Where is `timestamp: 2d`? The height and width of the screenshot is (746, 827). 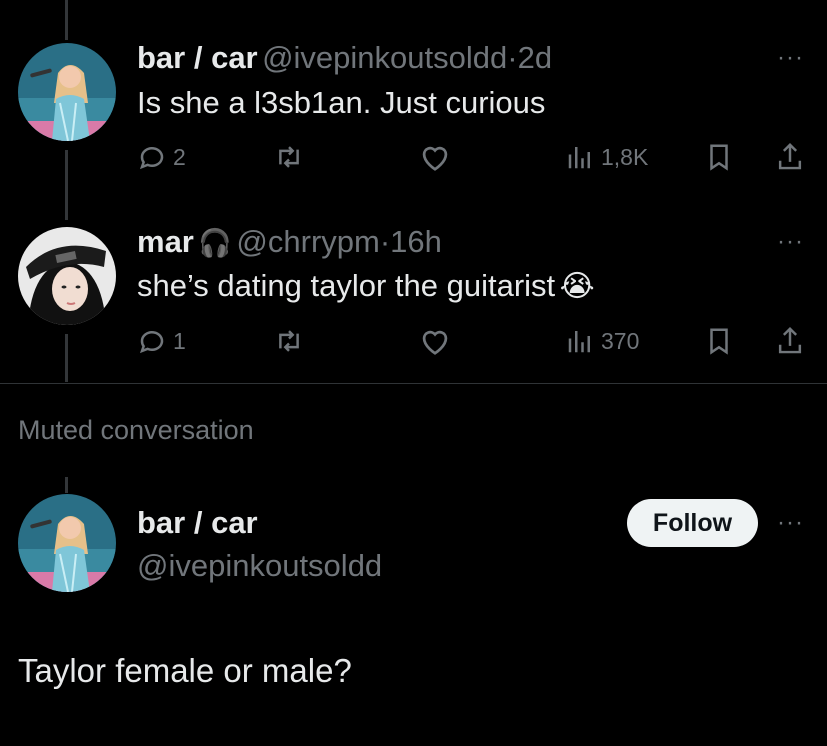 timestamp: 2d is located at coordinates (535, 57).